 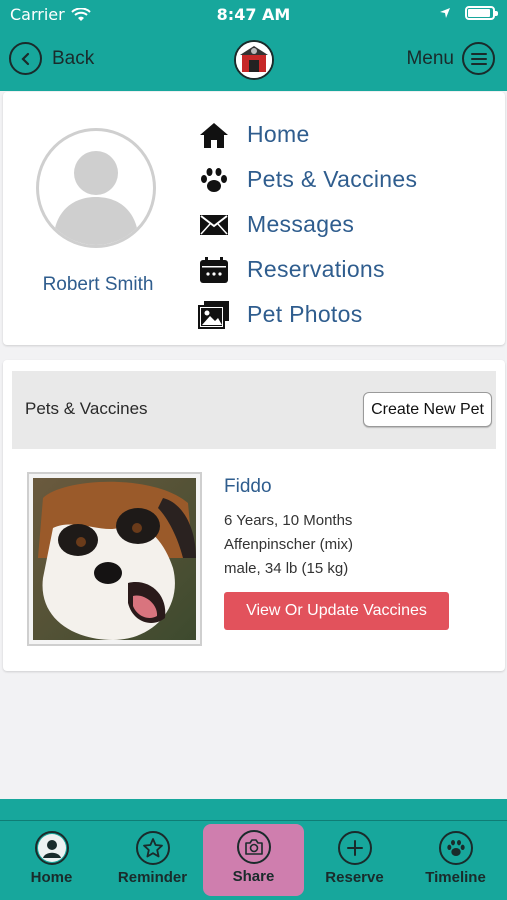 I want to click on avatar, so click(x=96, y=188).